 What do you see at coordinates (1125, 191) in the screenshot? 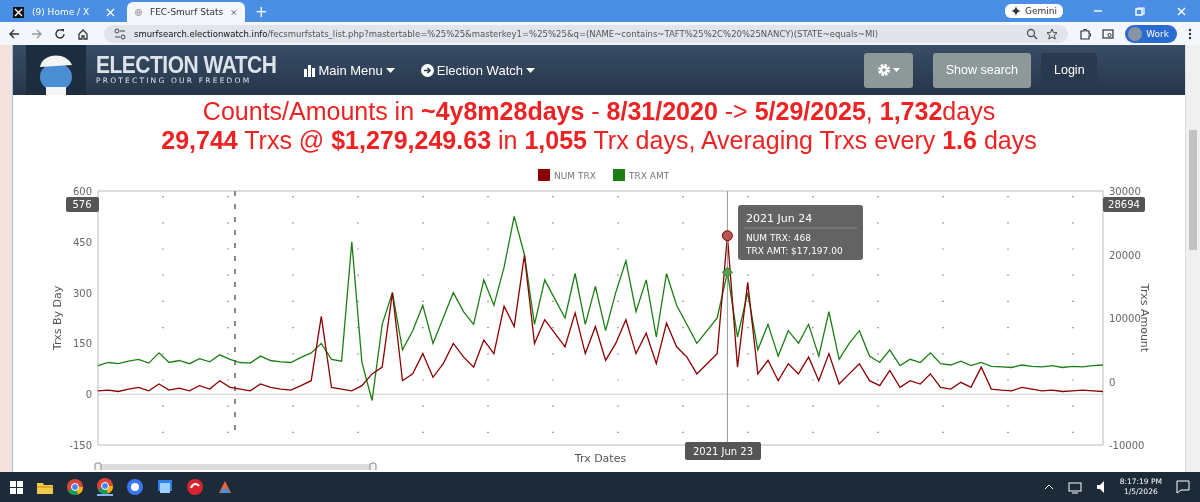
I see `axis-tick-label: 30000` at bounding box center [1125, 191].